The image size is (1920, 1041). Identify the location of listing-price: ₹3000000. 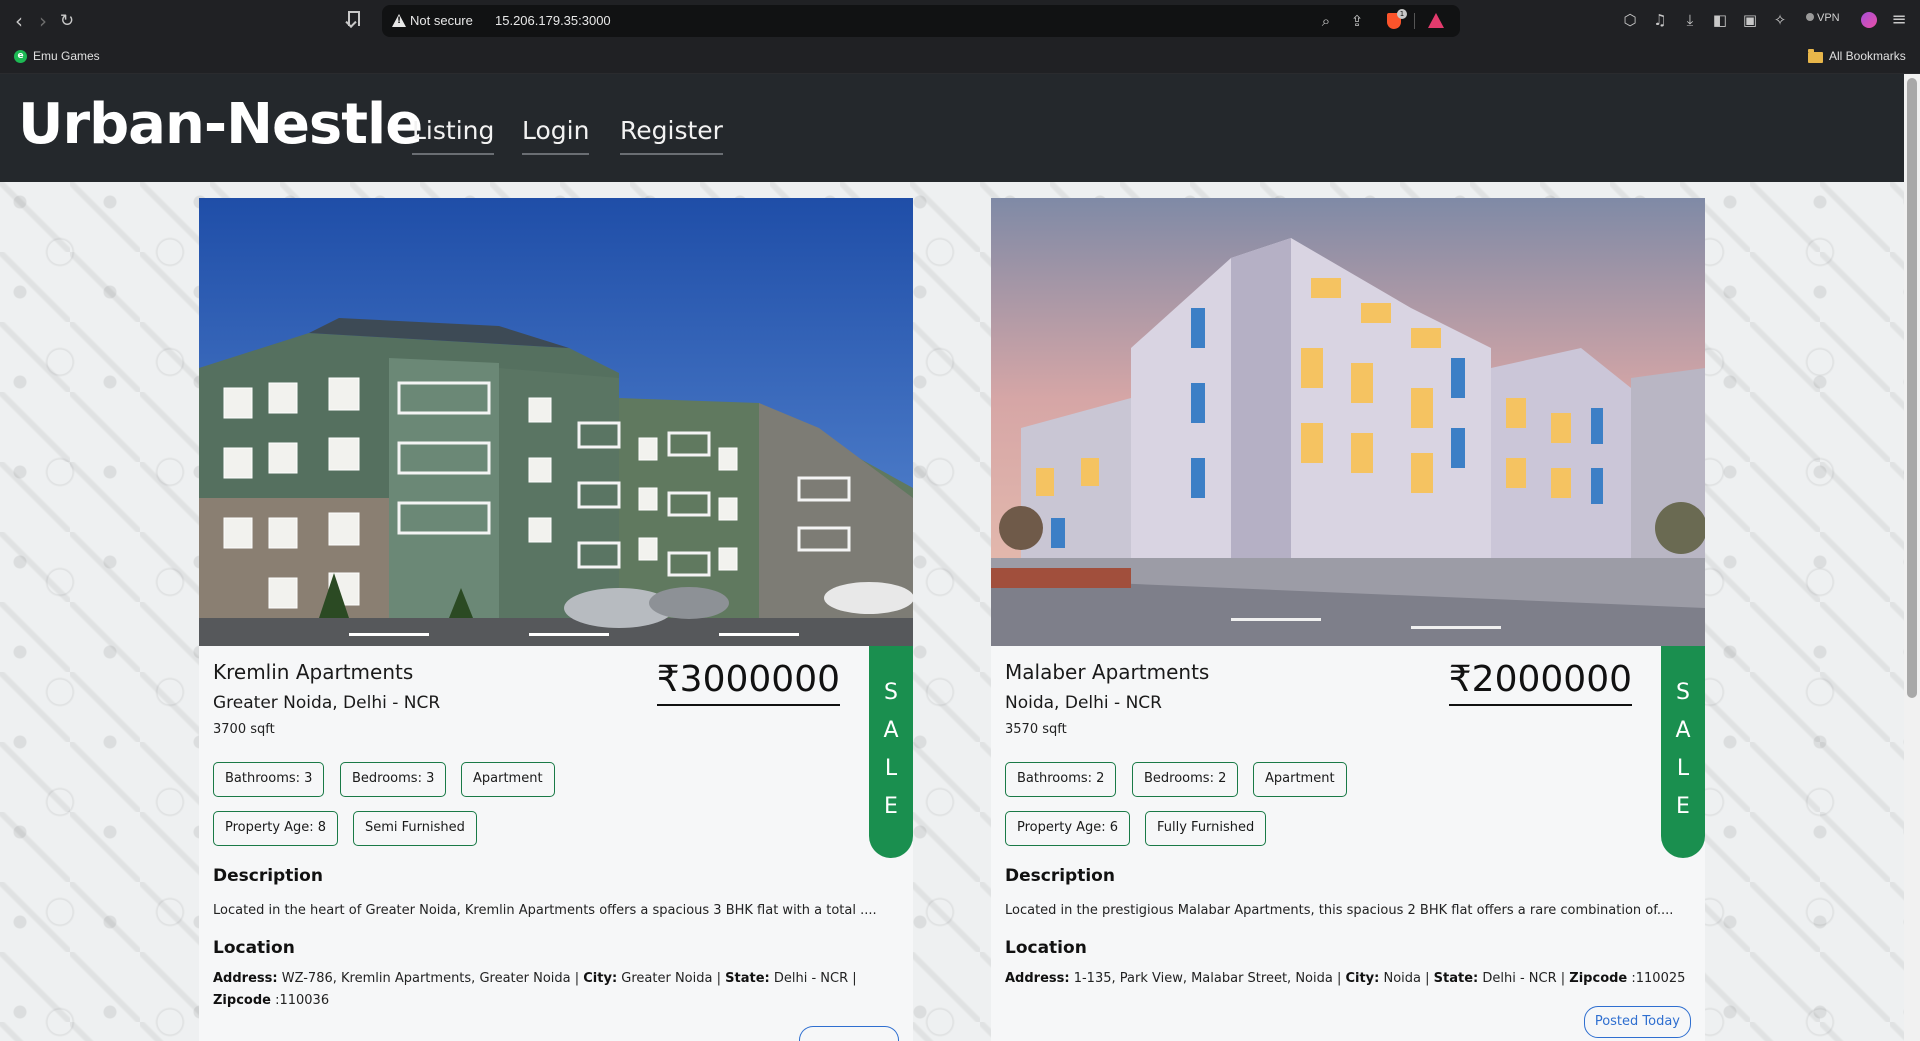
(748, 682).